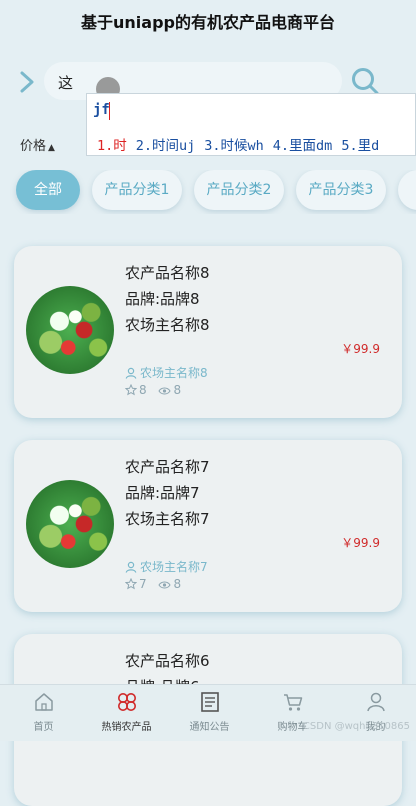 This screenshot has width=416, height=806. Describe the element at coordinates (292, 713) in the screenshot. I see `tab-cart: 购物车` at that location.